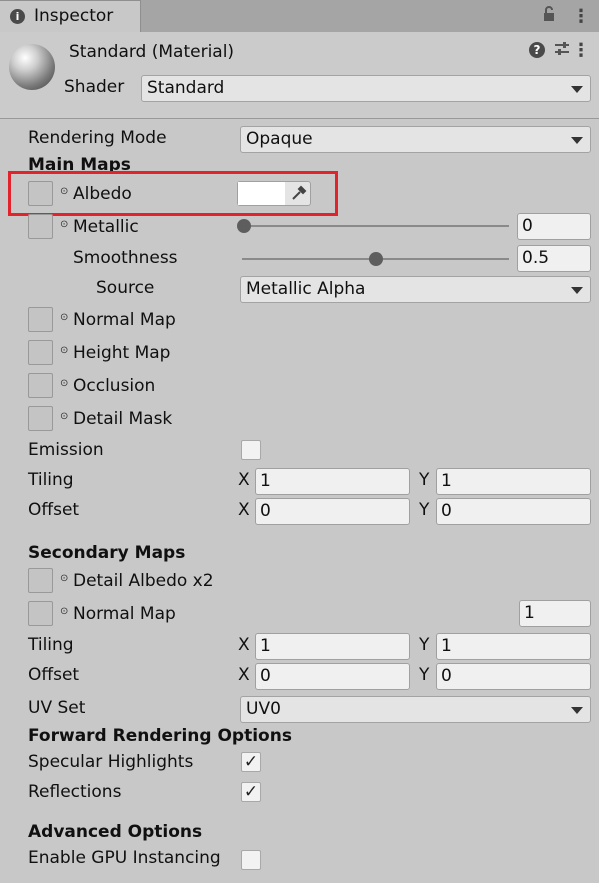 The image size is (599, 883). What do you see at coordinates (160, 736) in the screenshot?
I see `forward-rendering-heading: Forward Rendering Options` at bounding box center [160, 736].